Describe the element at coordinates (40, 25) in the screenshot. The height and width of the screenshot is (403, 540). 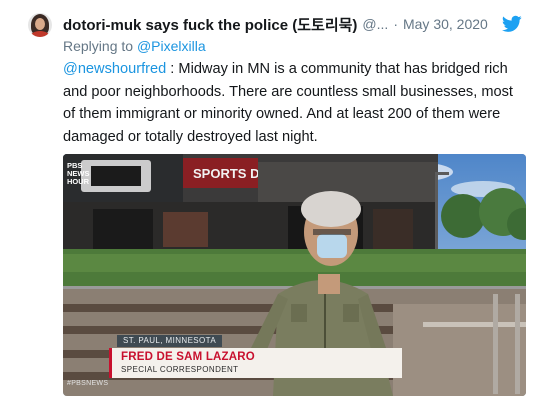
I see `user-avatar` at that location.